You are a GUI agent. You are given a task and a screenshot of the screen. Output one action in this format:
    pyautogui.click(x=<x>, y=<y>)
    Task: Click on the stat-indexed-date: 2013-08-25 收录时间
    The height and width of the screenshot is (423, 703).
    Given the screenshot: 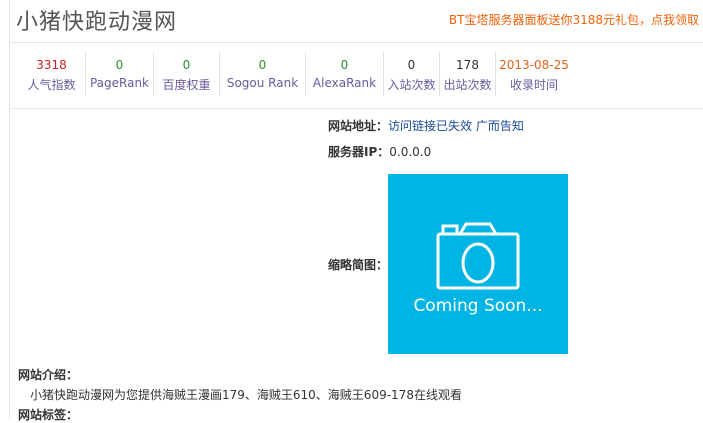 What is the action you would take?
    pyautogui.click(x=534, y=74)
    